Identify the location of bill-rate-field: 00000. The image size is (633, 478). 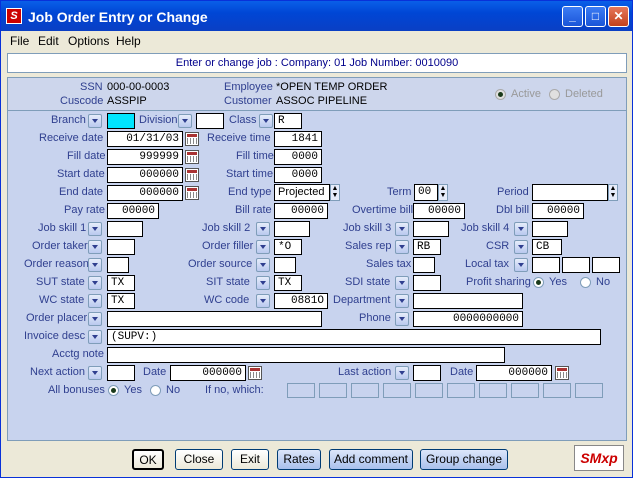
(301, 211).